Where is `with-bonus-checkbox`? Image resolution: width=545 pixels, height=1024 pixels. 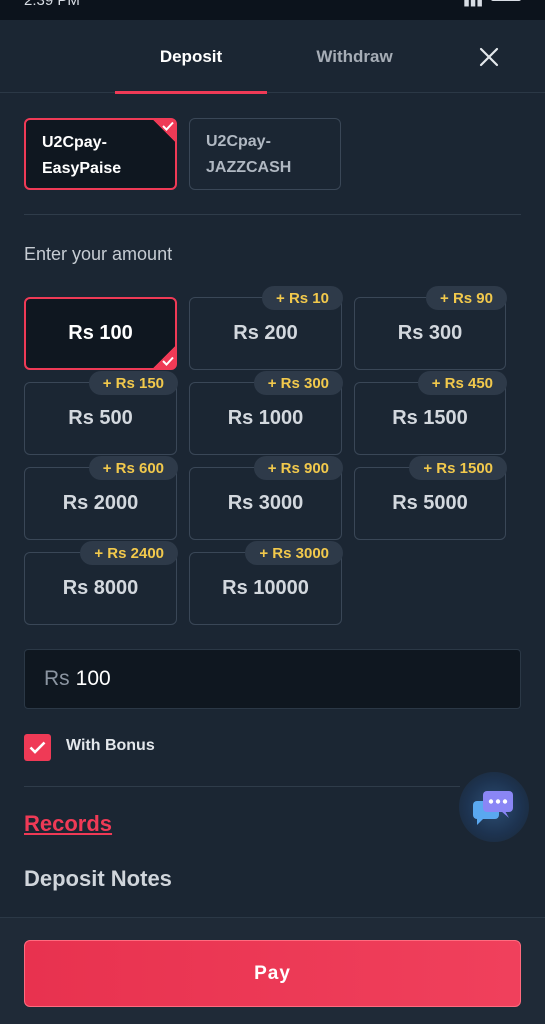 with-bonus-checkbox is located at coordinates (37, 747).